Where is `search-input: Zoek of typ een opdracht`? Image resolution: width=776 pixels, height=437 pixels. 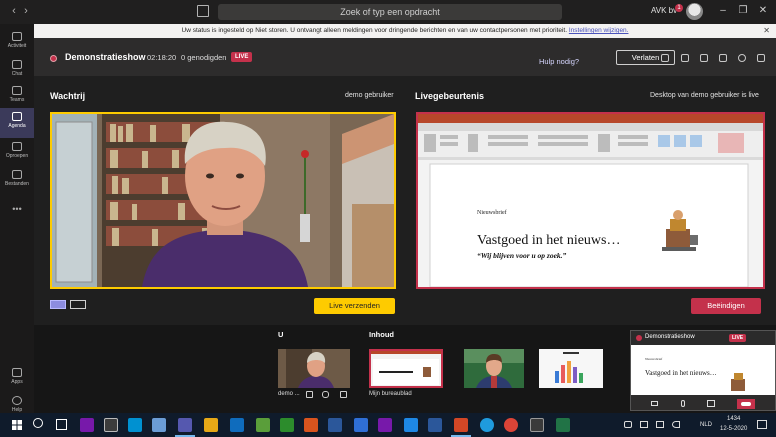
search-input: Zoek of typ een opdracht is located at coordinates (390, 12).